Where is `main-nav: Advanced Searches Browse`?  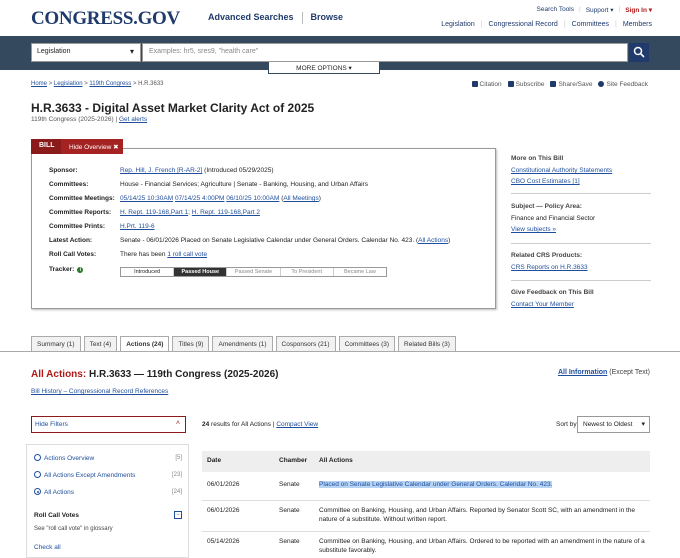
main-nav: Advanced Searches Browse is located at coordinates (275, 18).